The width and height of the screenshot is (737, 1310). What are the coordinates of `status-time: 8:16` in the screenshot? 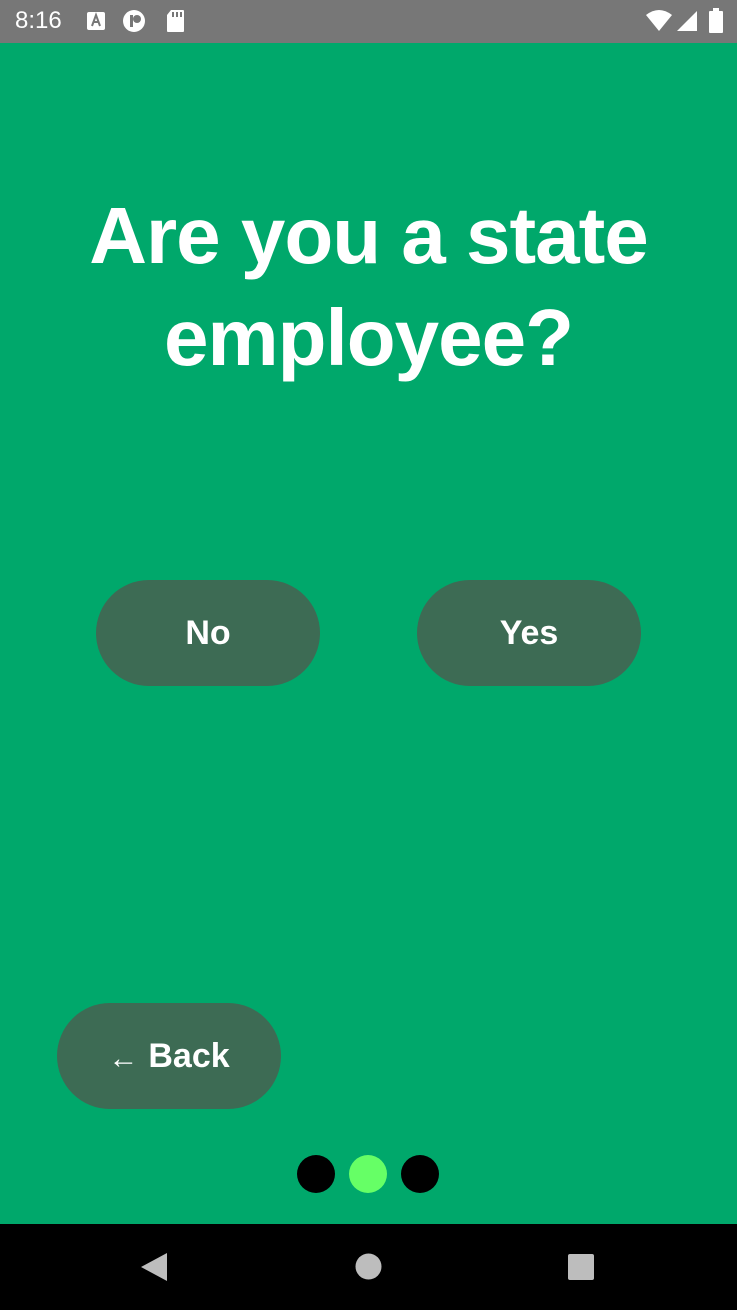 It's located at (38, 20).